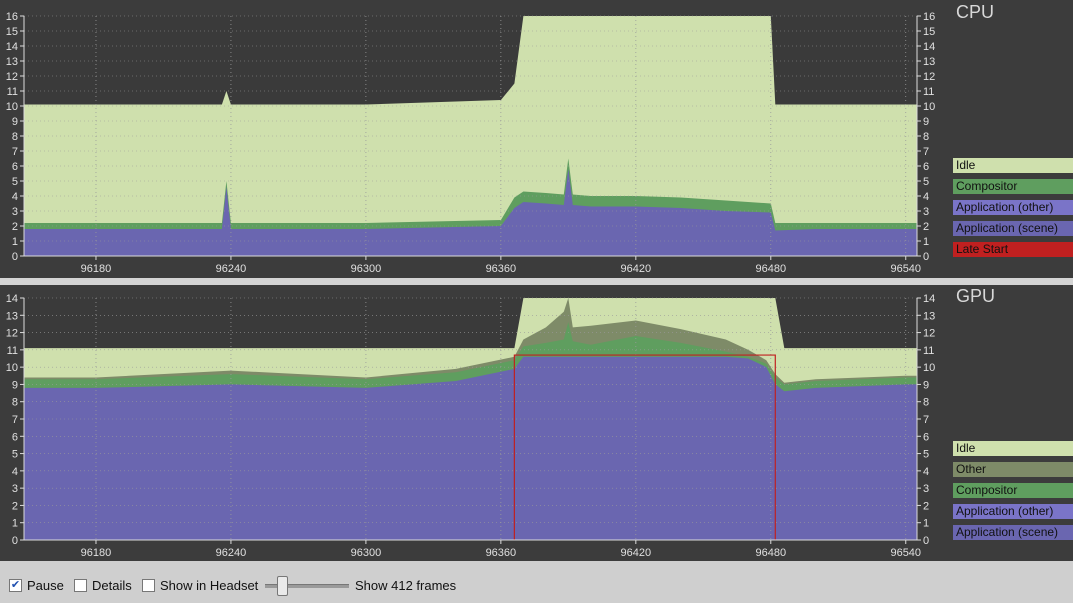  I want to click on y-tick-label-left: 16, so click(12, 17).